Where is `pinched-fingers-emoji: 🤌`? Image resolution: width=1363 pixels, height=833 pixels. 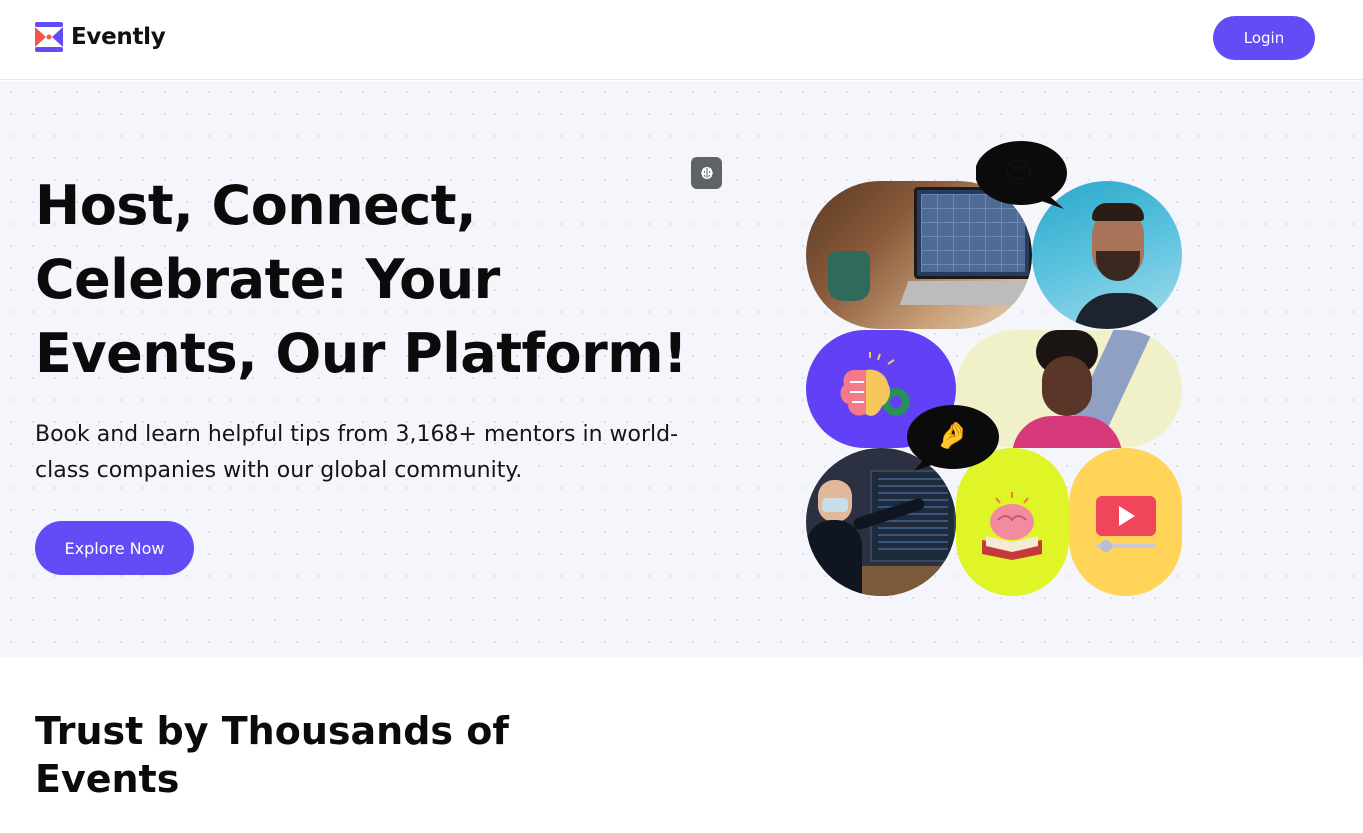
pinched-fingers-emoji: 🤌 is located at coordinates (952, 436).